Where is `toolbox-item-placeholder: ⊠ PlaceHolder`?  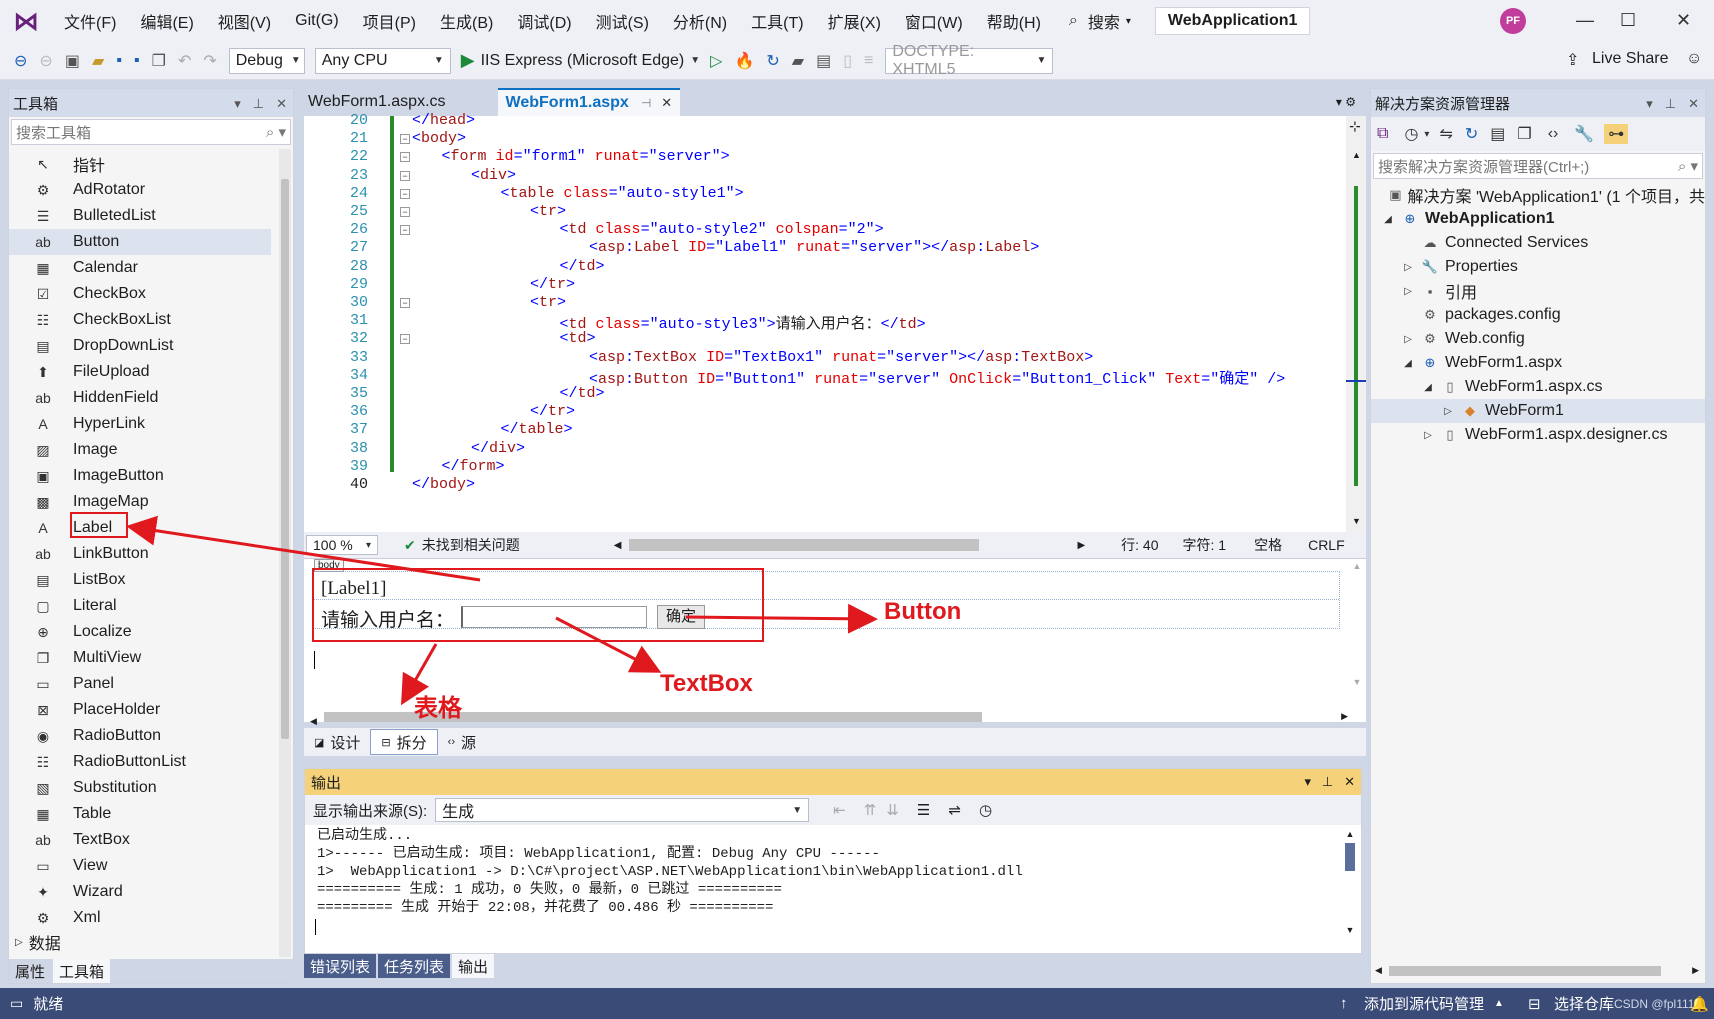
toolbox-item-placeholder: ⊠ PlaceHolder is located at coordinates (140, 710).